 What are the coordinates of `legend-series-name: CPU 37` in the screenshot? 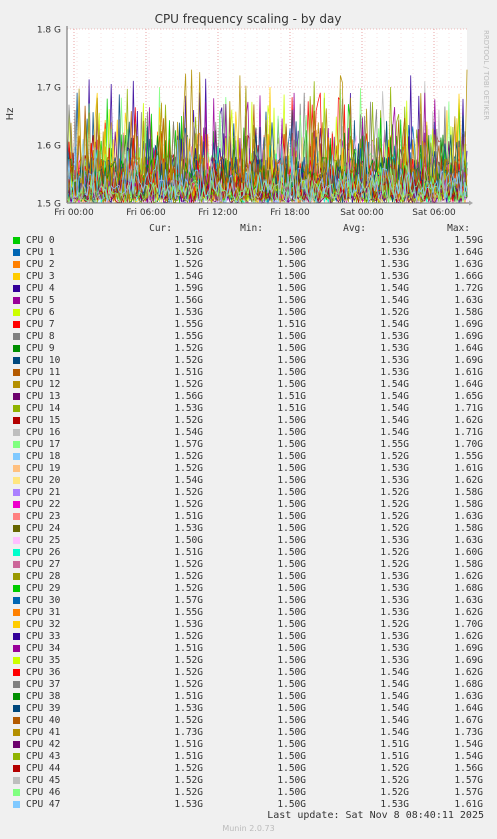 It's located at (43, 684).